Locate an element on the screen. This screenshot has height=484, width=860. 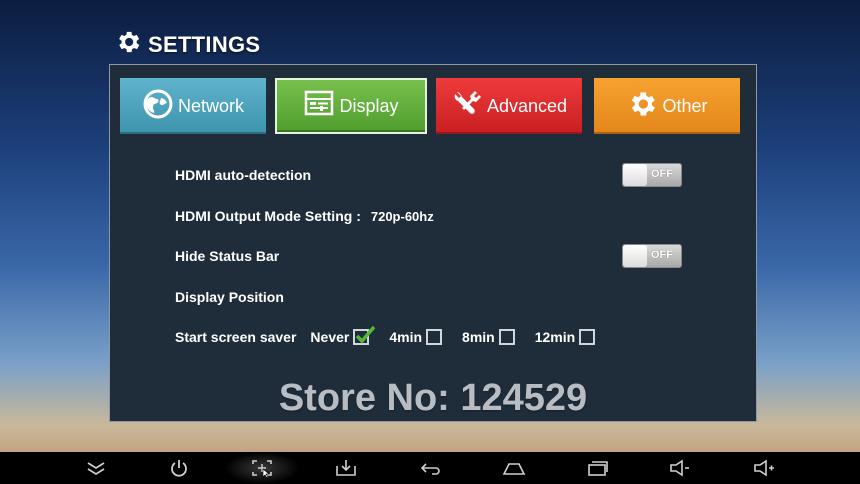
hdmi-output-row: HDMI Output Mode Setting : 720p-60hz is located at coordinates (304, 216).